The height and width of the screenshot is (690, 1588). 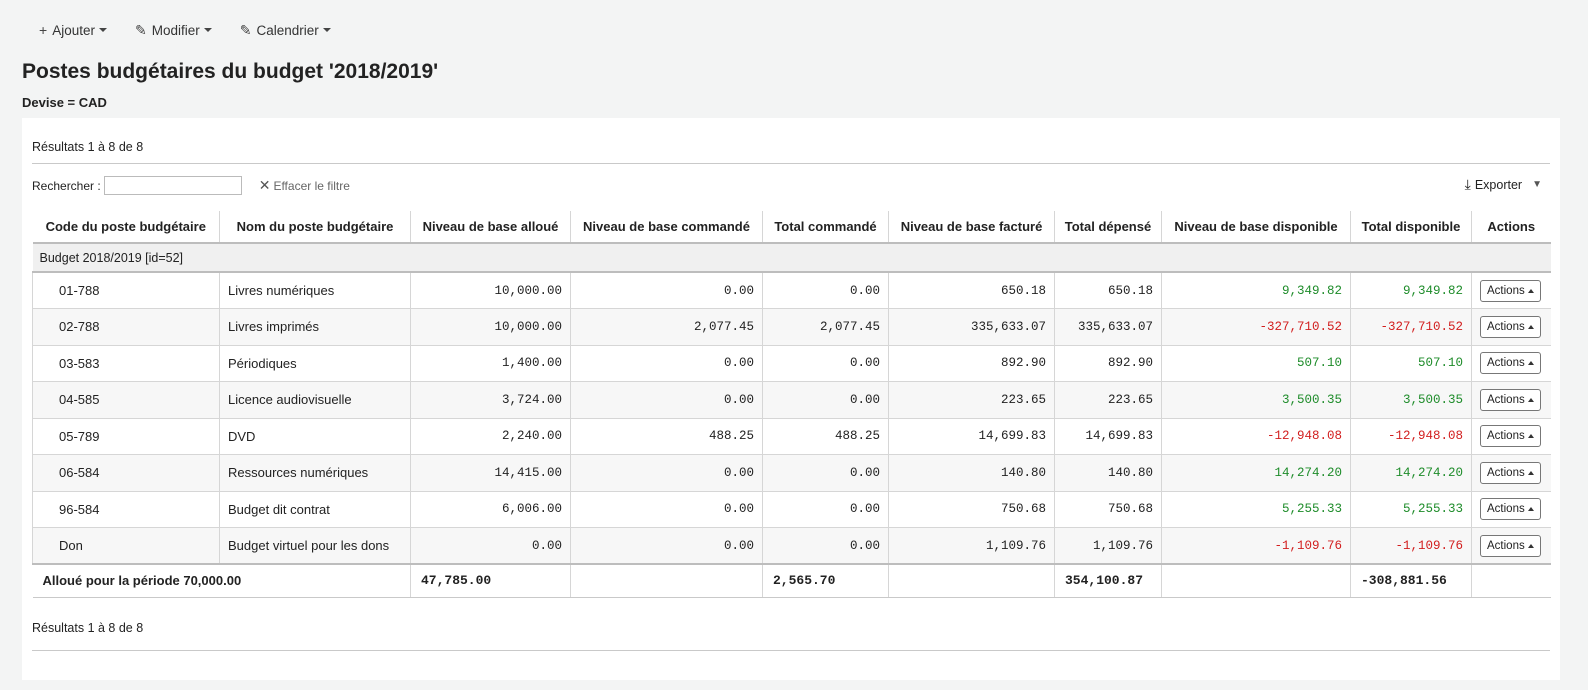 I want to click on base-invoiced-cell: 1,109.76, so click(x=971, y=546).